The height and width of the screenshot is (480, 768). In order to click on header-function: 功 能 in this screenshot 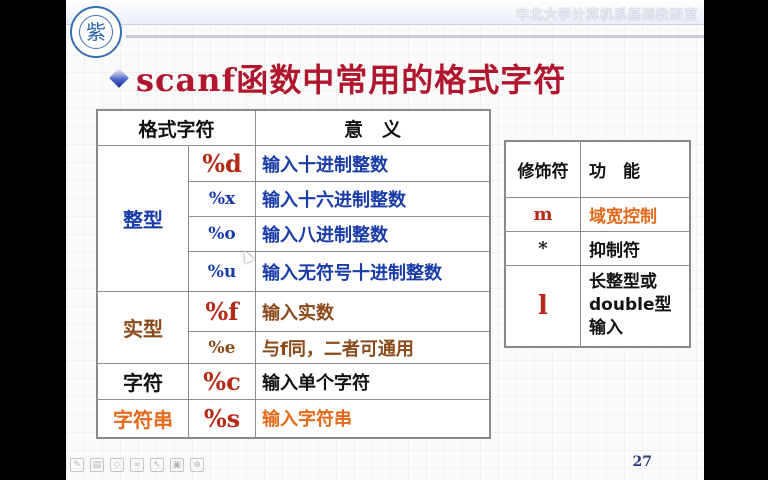, I will do `click(635, 169)`.